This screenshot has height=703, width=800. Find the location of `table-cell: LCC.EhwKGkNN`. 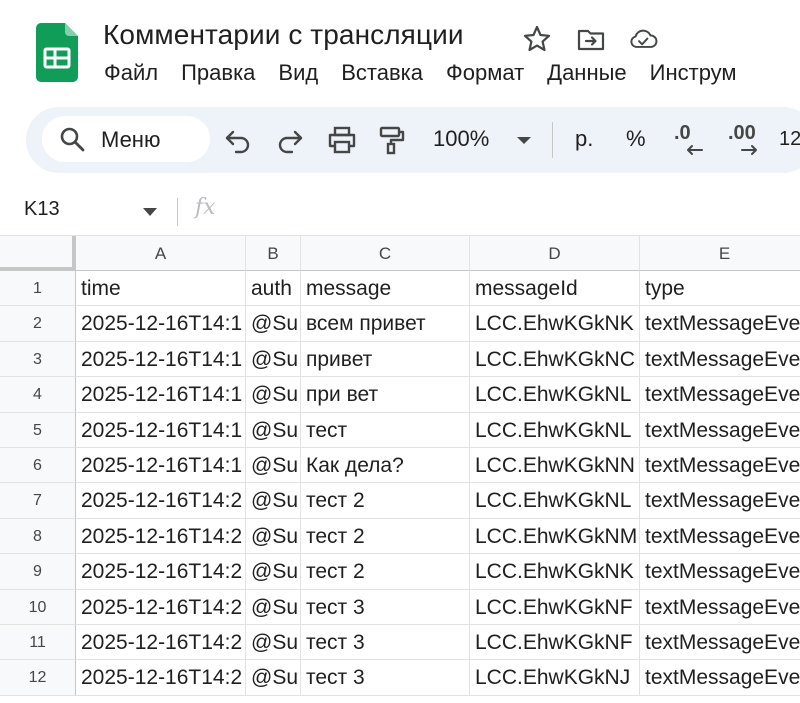

table-cell: LCC.EhwKGkNN is located at coordinates (555, 466).